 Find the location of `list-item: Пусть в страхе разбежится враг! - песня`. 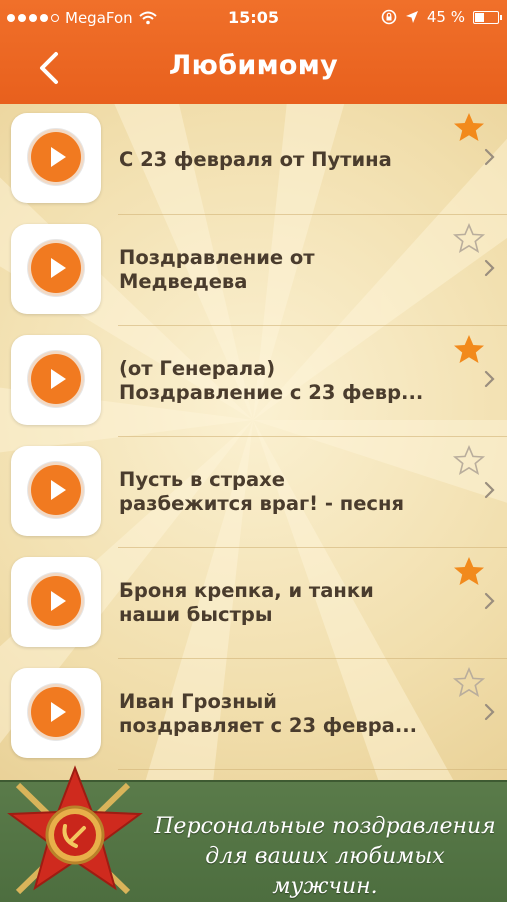

list-item: Пусть в страхе разбежится враг! - песня is located at coordinates (253, 492).